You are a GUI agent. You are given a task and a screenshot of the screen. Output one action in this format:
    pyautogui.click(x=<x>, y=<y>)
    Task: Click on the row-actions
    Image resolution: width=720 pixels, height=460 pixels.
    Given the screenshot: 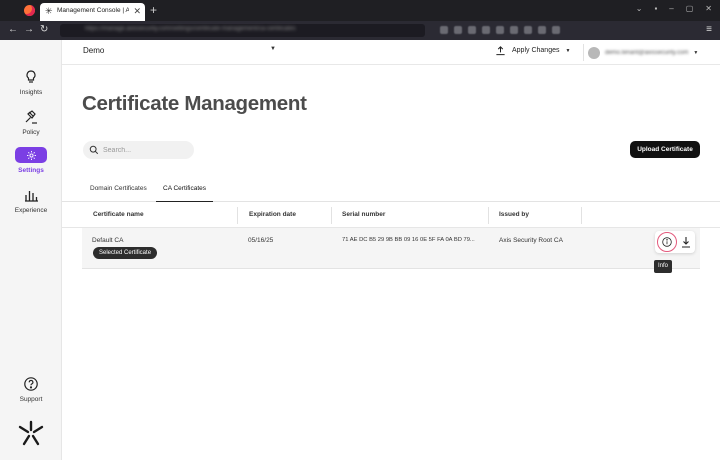 What is the action you would take?
    pyautogui.click(x=675, y=242)
    